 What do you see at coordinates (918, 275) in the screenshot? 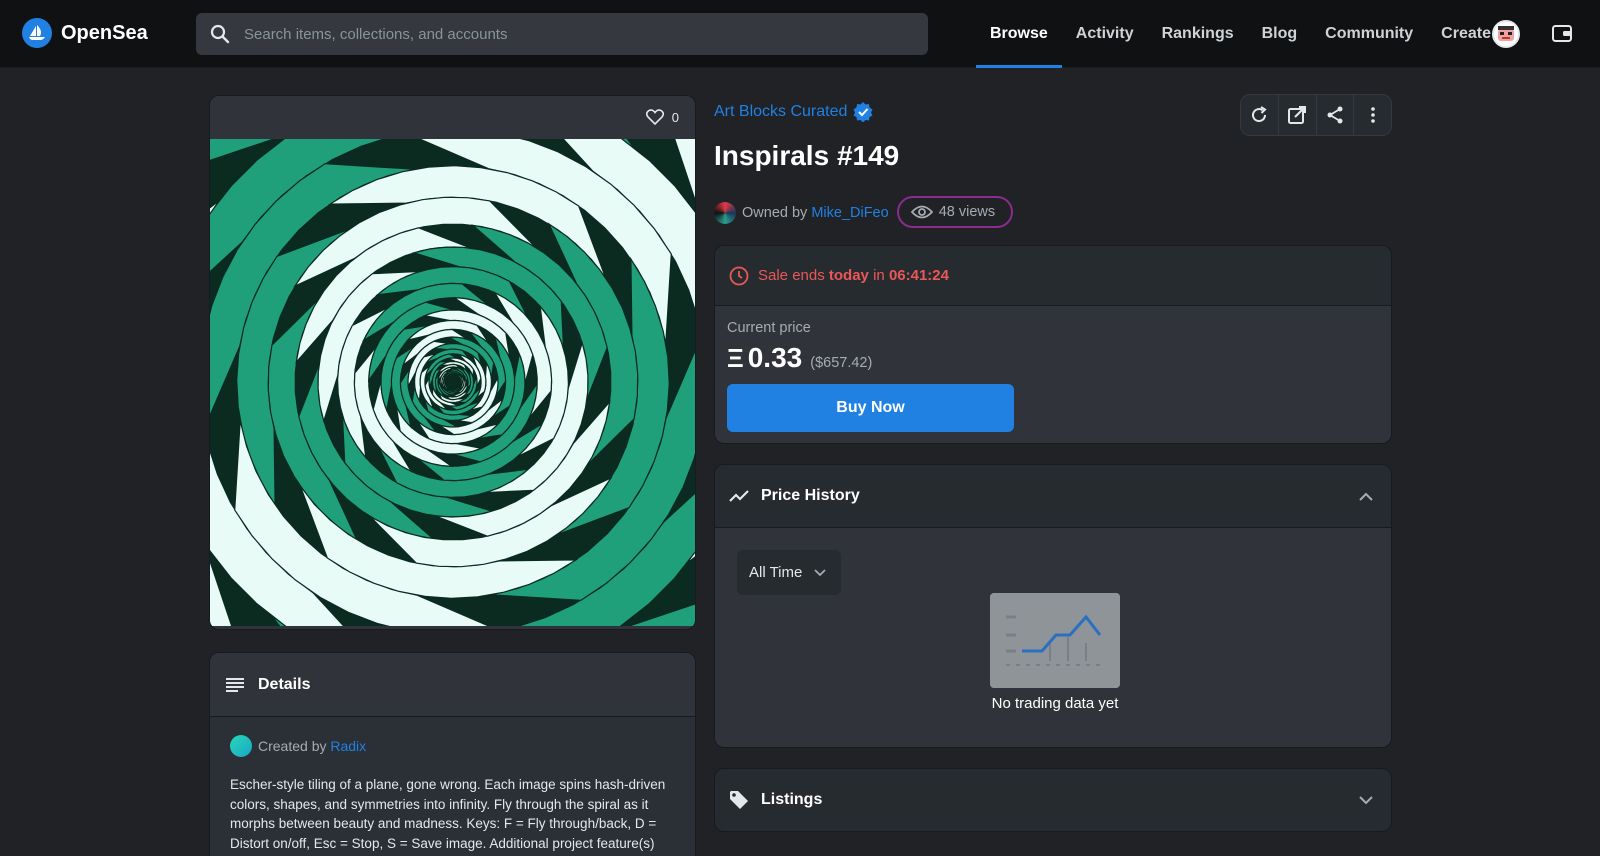
I see `sale-ends-time: 06:41:24` at bounding box center [918, 275].